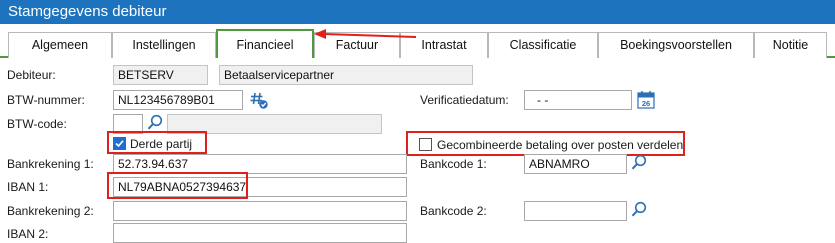  Describe the element at coordinates (178, 100) in the screenshot. I see `btw-nummer-input: NL123456789B01` at that location.